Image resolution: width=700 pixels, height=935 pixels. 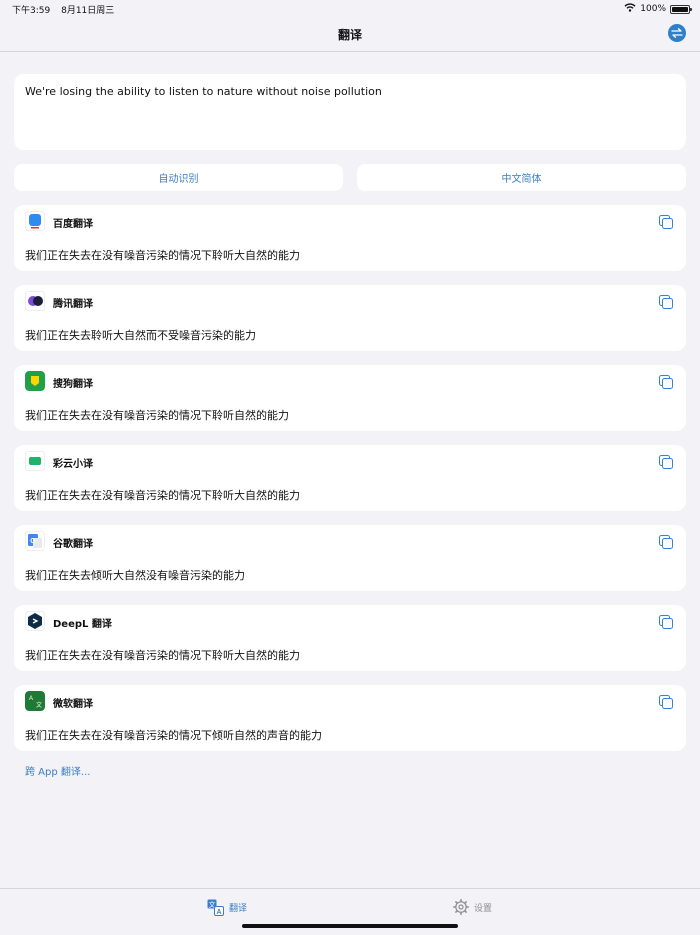 I want to click on home-indicator, so click(x=350, y=926).